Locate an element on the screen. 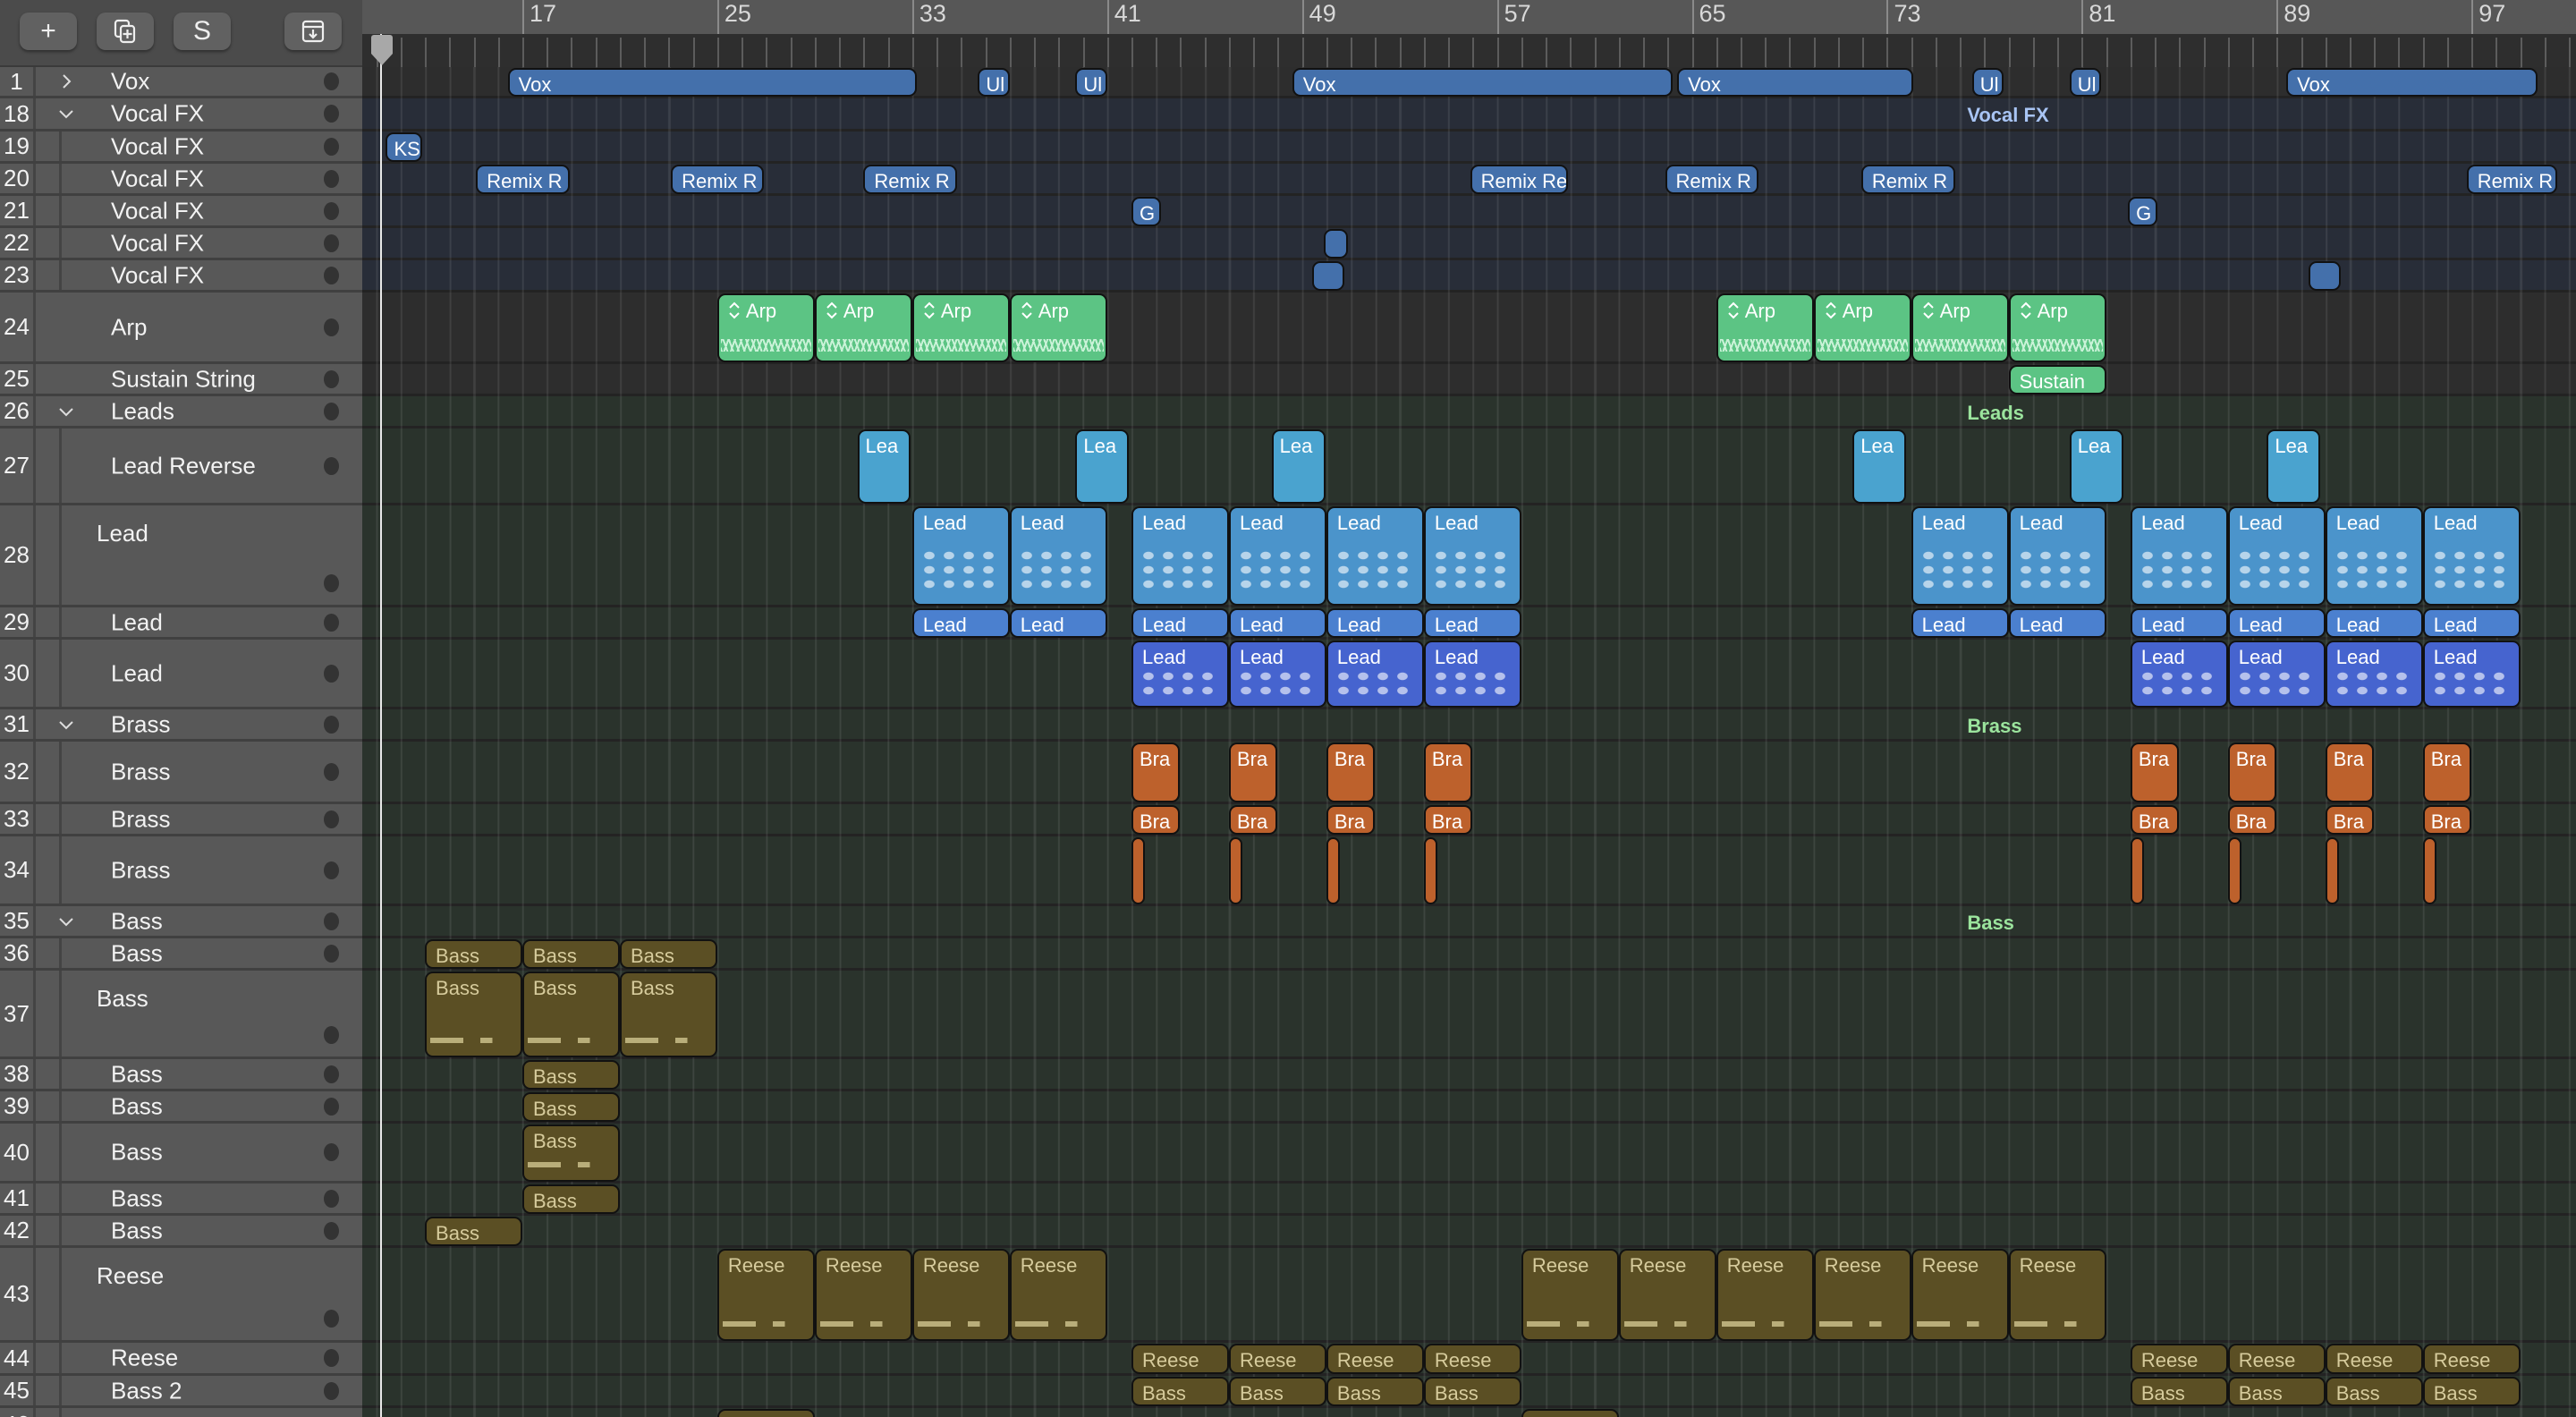  region-remix-re: Remix Re is located at coordinates (1519, 180).